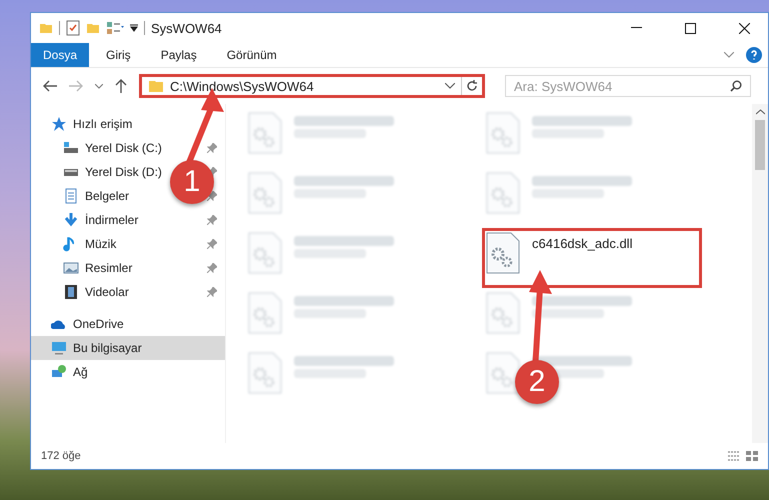 Image resolution: width=769 pixels, height=500 pixels. What do you see at coordinates (690, 28) in the screenshot?
I see `maximize-icon` at bounding box center [690, 28].